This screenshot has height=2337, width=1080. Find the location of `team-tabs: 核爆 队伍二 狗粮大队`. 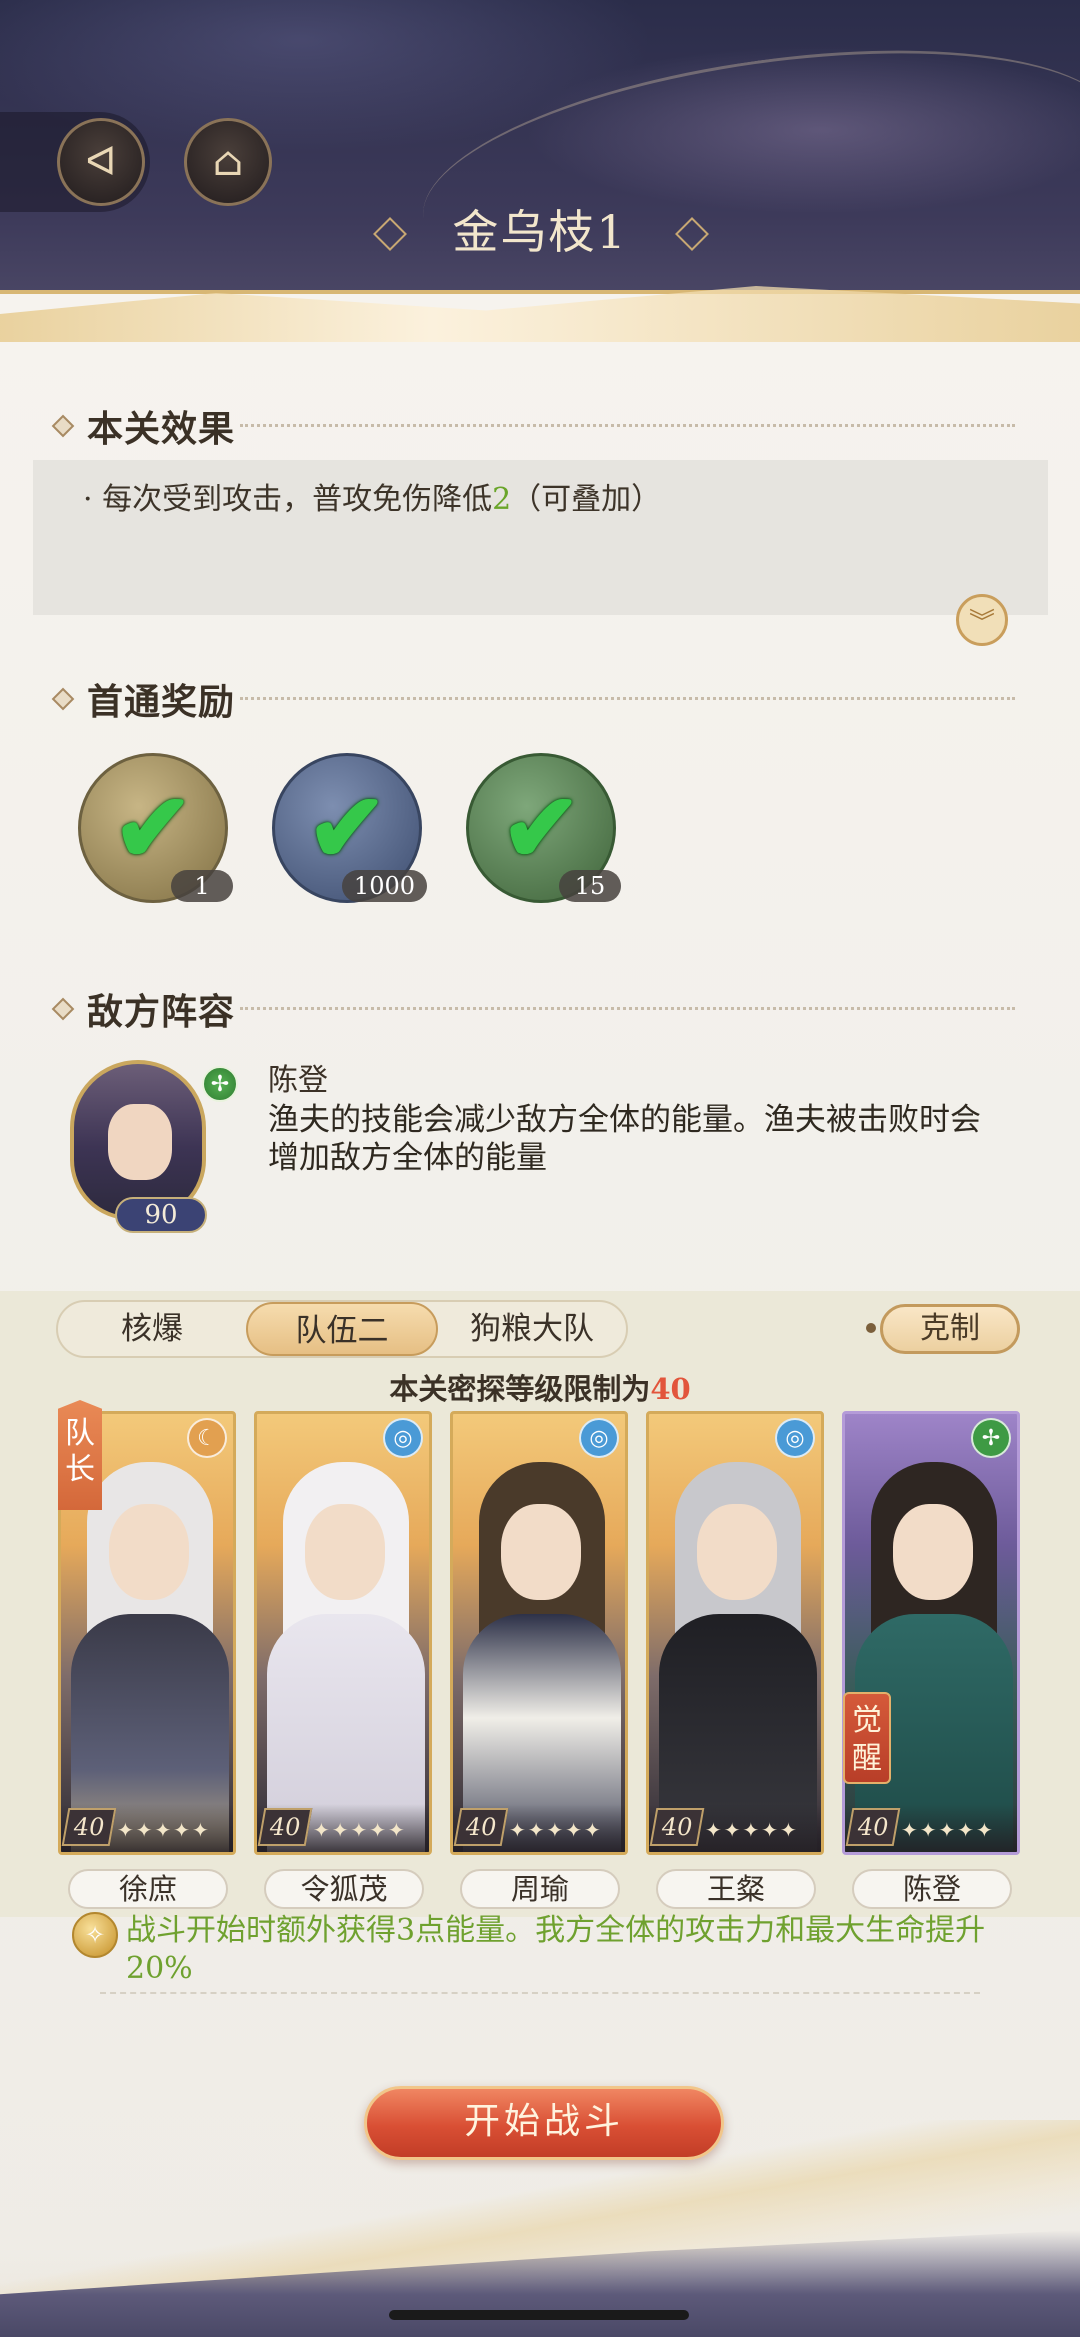

team-tabs: 核爆 队伍二 狗粮大队 is located at coordinates (342, 1329).